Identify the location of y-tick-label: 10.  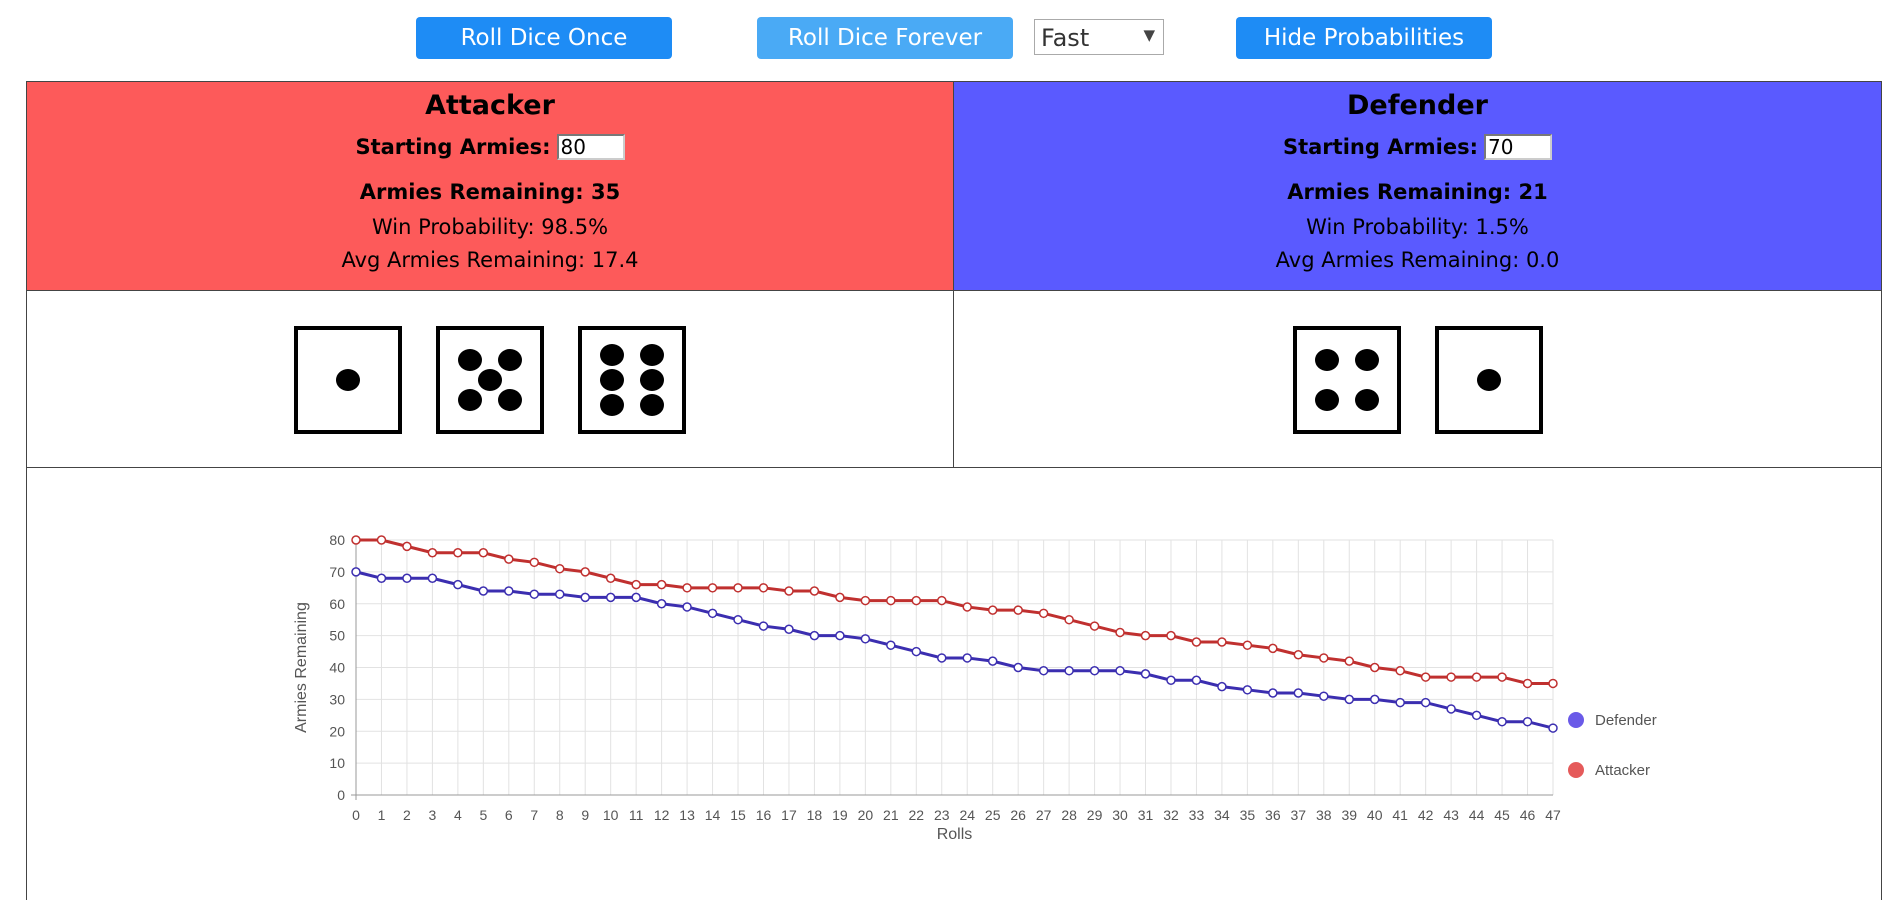
(337, 763).